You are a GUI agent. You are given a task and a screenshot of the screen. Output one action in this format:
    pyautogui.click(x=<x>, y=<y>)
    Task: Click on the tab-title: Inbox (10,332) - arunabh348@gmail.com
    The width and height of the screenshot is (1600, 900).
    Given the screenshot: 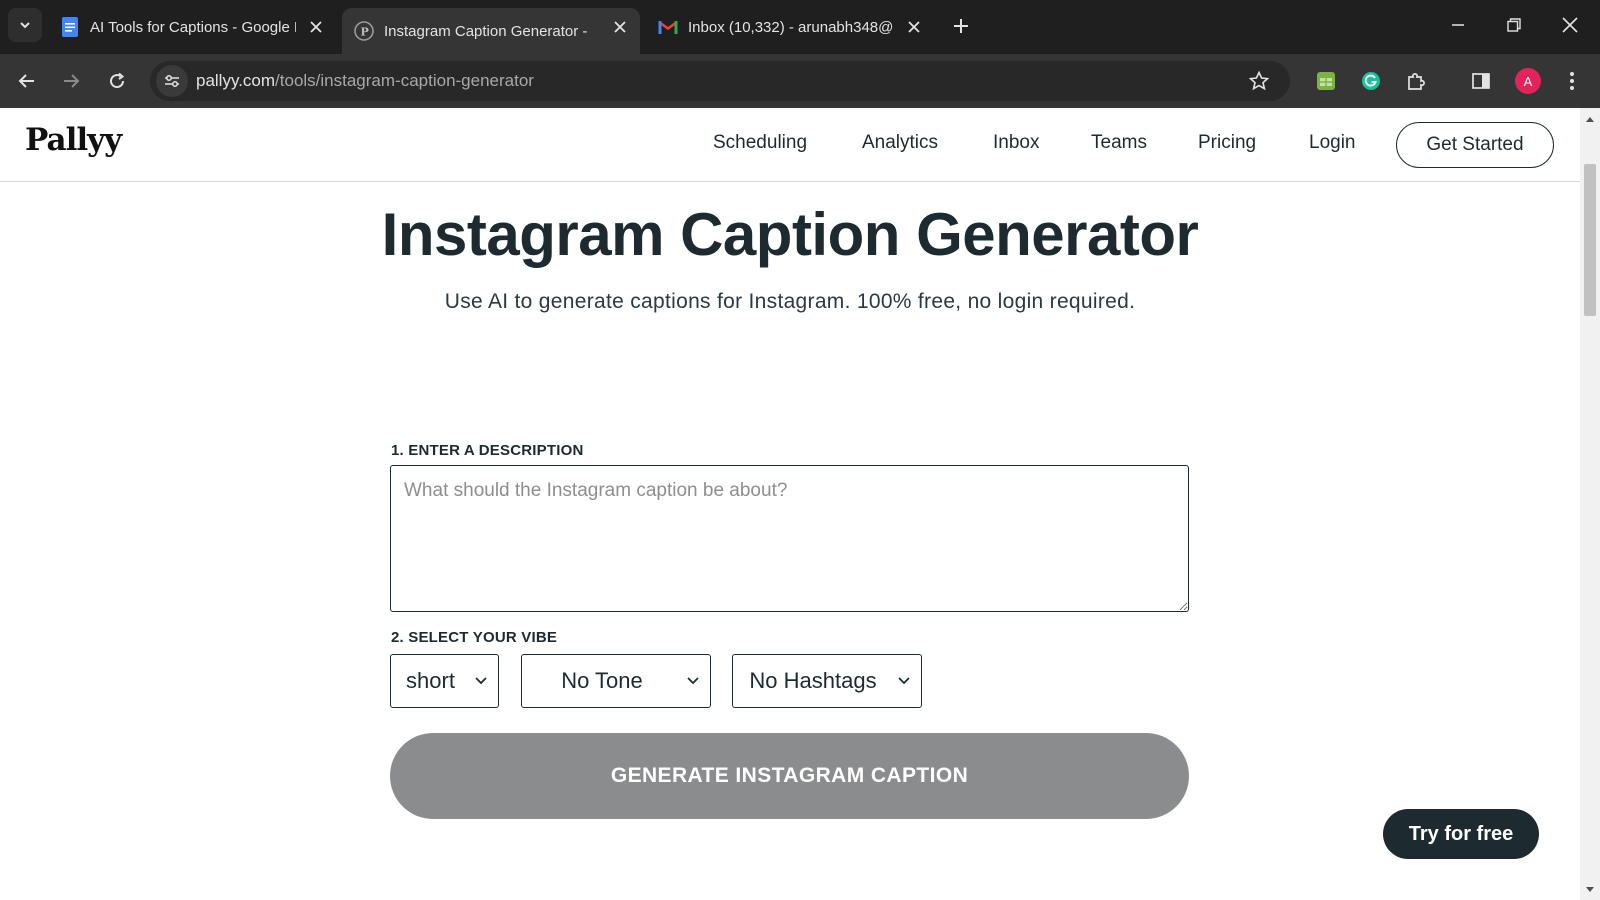 What is the action you would take?
    pyautogui.click(x=791, y=27)
    